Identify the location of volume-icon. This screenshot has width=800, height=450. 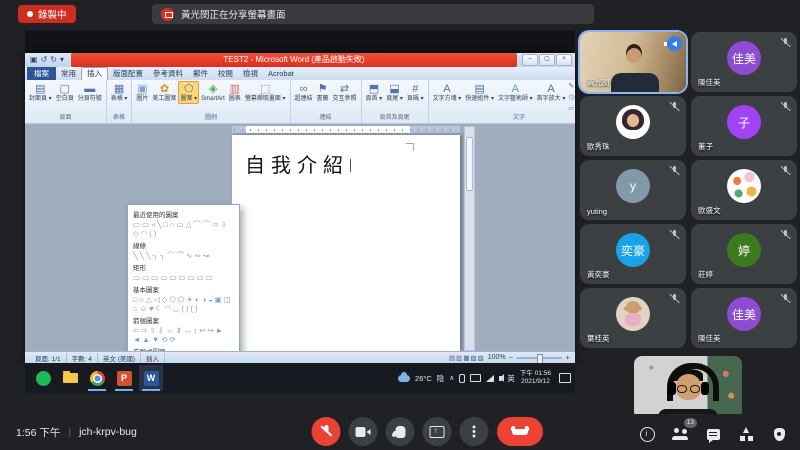
(502, 378).